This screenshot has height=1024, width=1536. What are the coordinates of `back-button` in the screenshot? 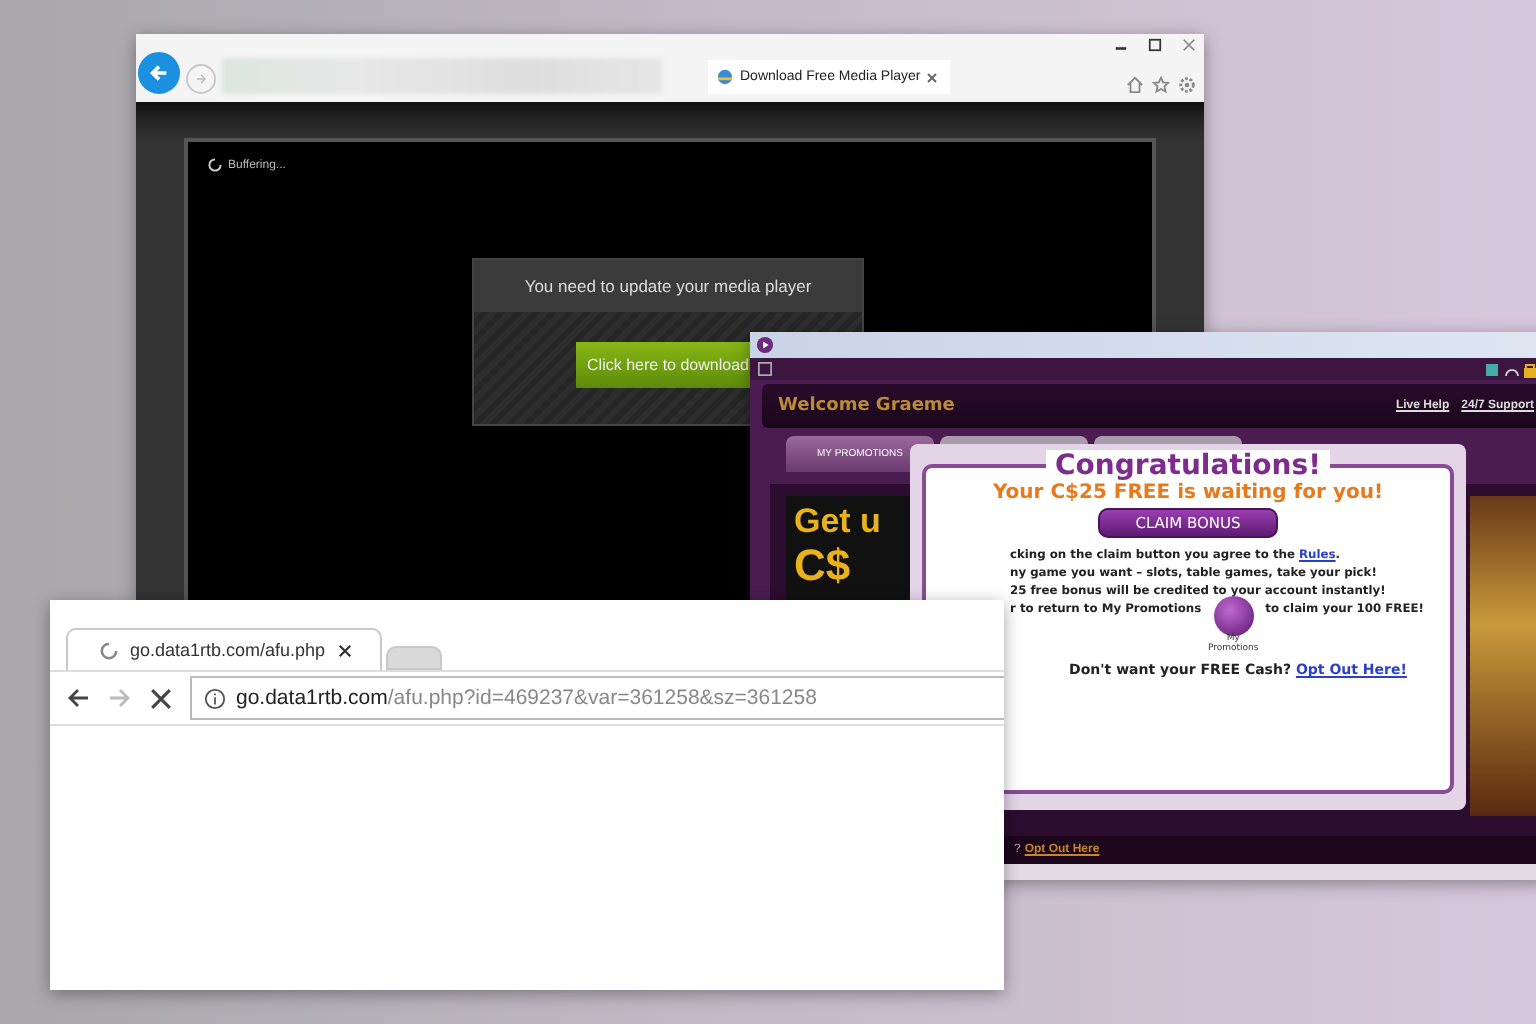 It's located at (159, 73).